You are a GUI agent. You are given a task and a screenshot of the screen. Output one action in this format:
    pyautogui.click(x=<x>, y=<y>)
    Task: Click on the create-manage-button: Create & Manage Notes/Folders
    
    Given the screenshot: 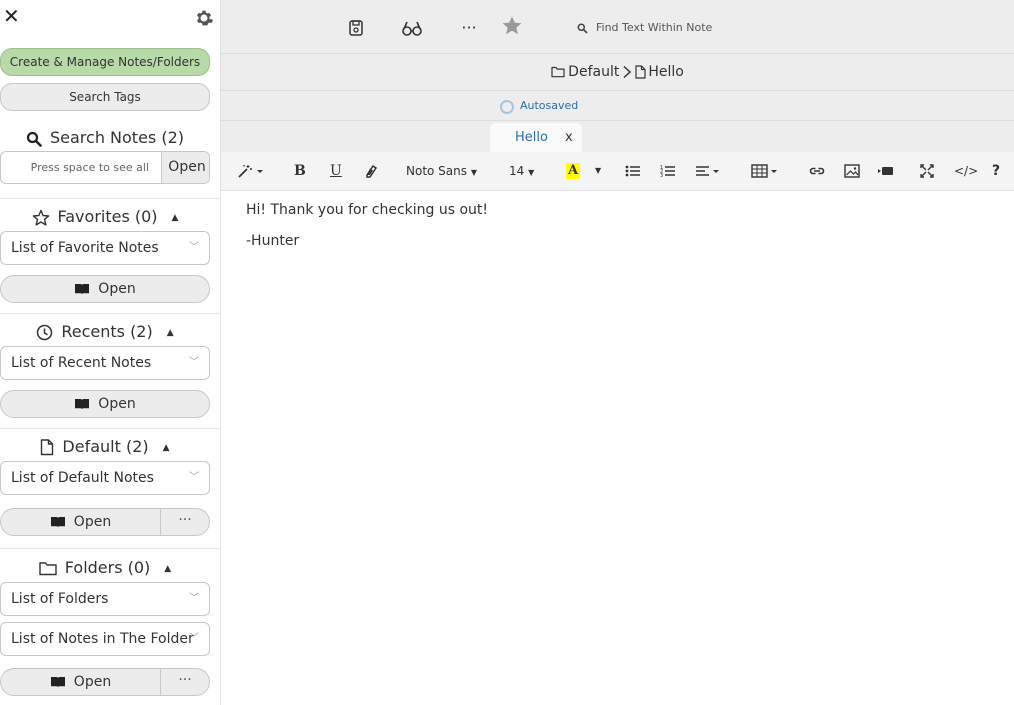 What is the action you would take?
    pyautogui.click(x=105, y=62)
    